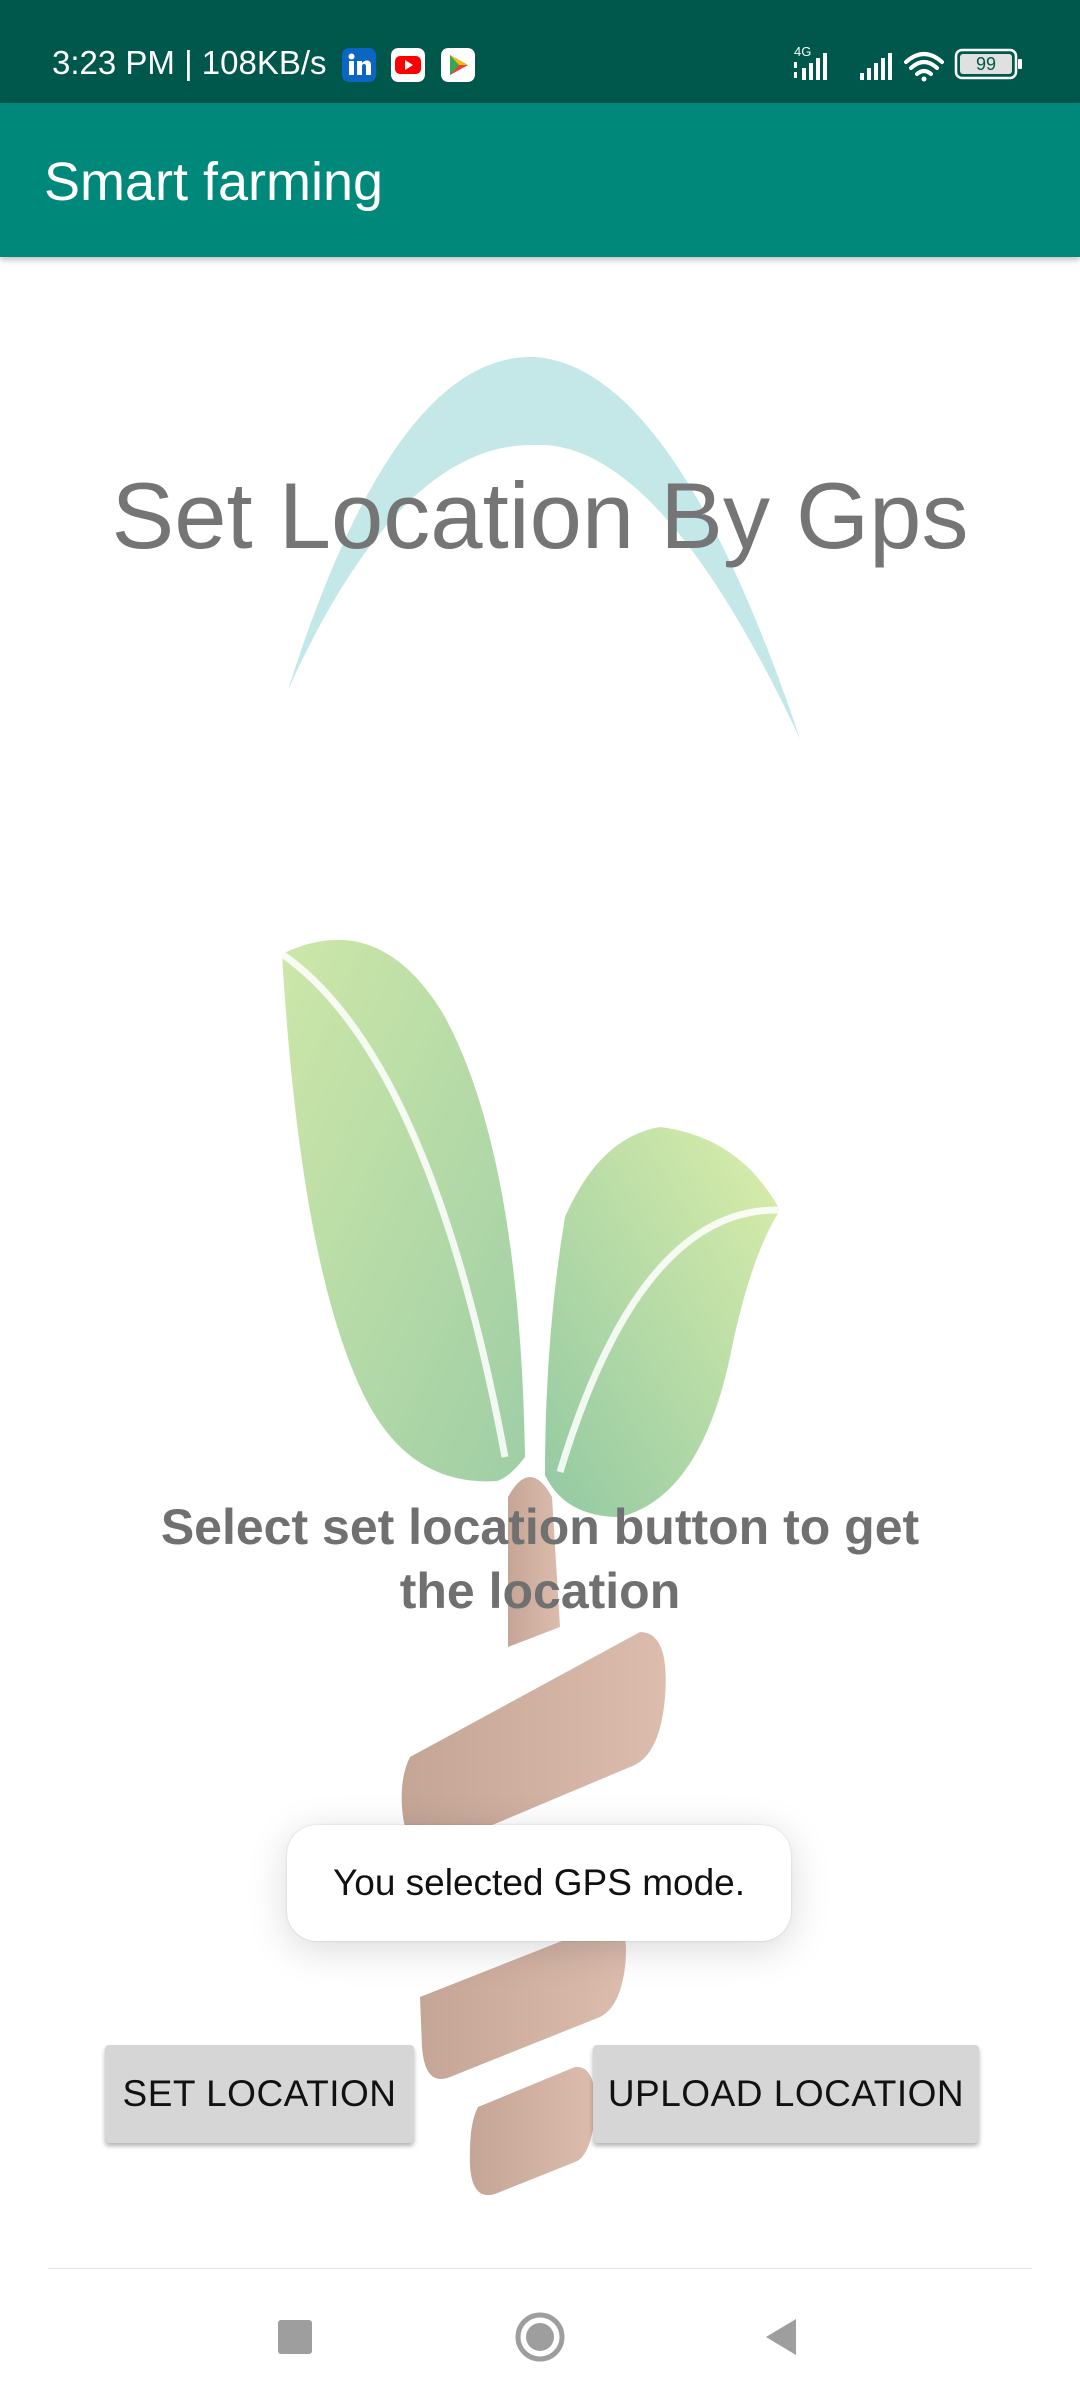 The image size is (1080, 2400). What do you see at coordinates (786, 2094) in the screenshot?
I see `upload-location-button: UPLOAD LOCATION` at bounding box center [786, 2094].